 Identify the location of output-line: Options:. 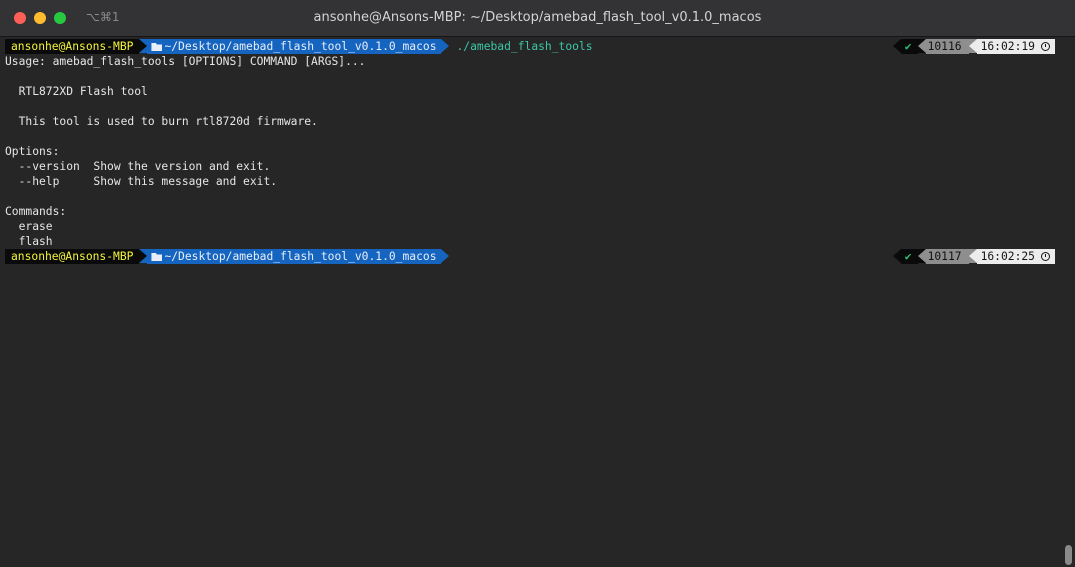
(32, 151).